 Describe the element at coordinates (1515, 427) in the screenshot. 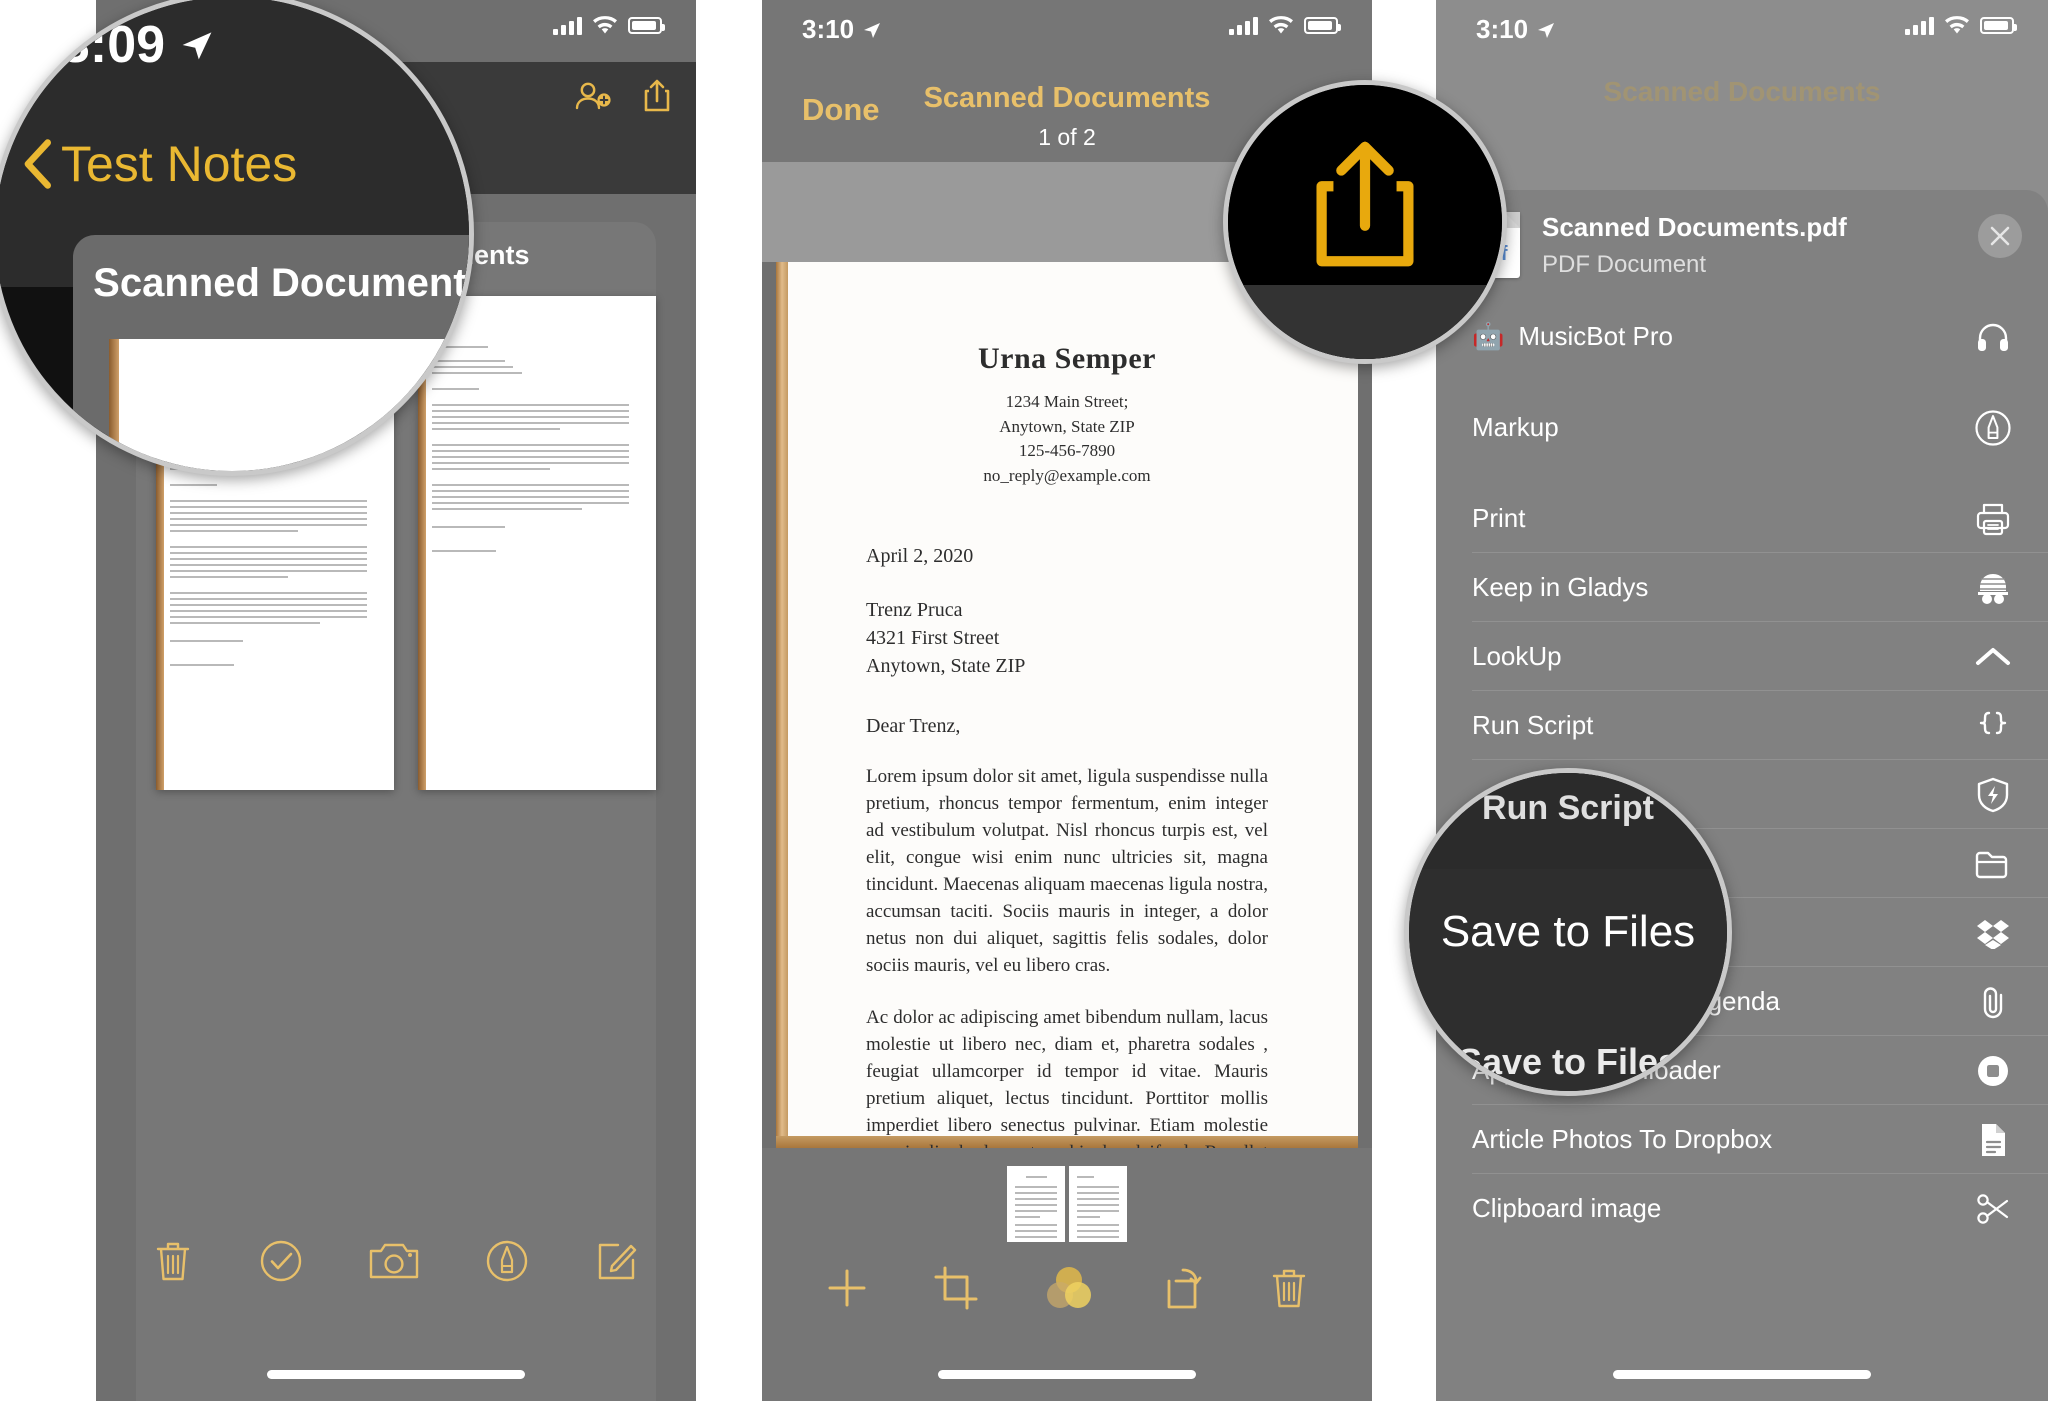

I see `share-row-label: Markup` at that location.